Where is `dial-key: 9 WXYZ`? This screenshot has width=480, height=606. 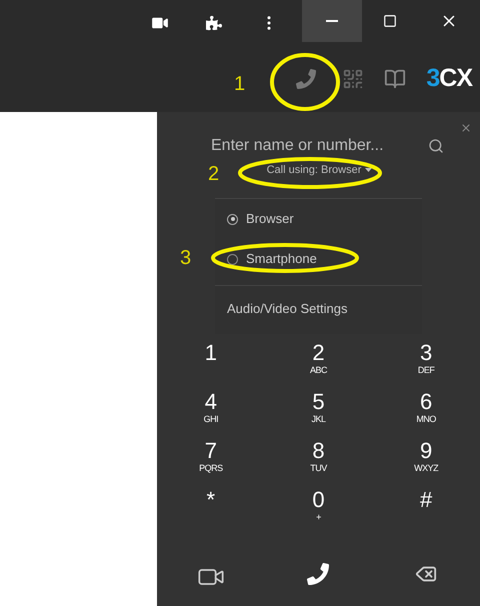
dial-key: 9 WXYZ is located at coordinates (426, 463).